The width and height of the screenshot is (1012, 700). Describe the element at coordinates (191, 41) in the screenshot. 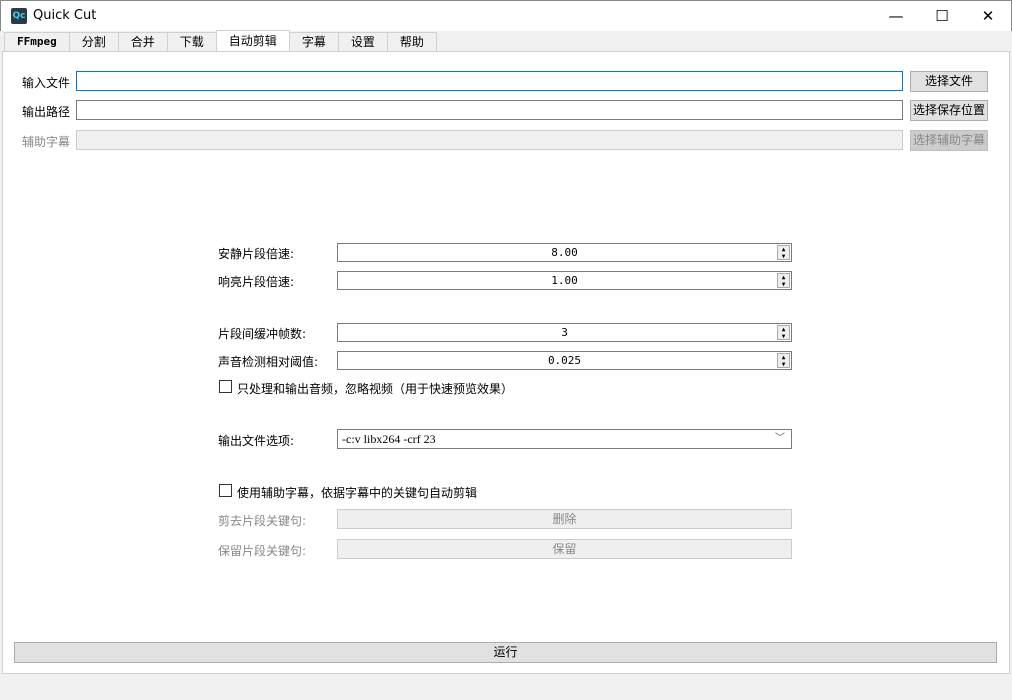

I see `tab-download: 下载` at that location.